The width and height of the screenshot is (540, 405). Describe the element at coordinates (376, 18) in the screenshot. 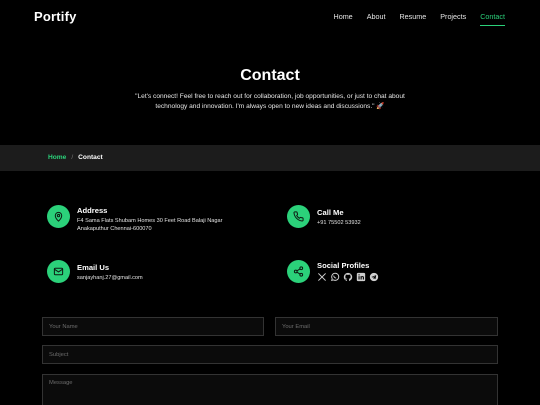

I see `nav-about: About` at that location.